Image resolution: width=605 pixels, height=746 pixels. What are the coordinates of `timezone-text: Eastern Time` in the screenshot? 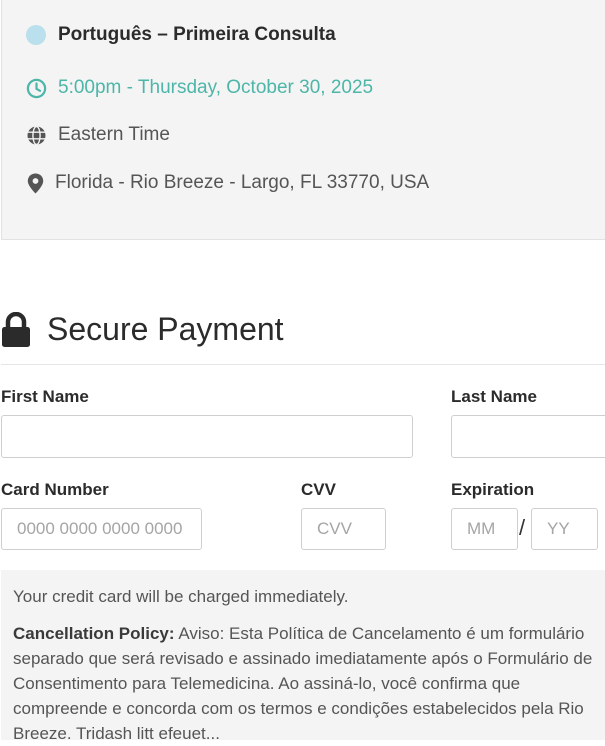 It's located at (114, 134).